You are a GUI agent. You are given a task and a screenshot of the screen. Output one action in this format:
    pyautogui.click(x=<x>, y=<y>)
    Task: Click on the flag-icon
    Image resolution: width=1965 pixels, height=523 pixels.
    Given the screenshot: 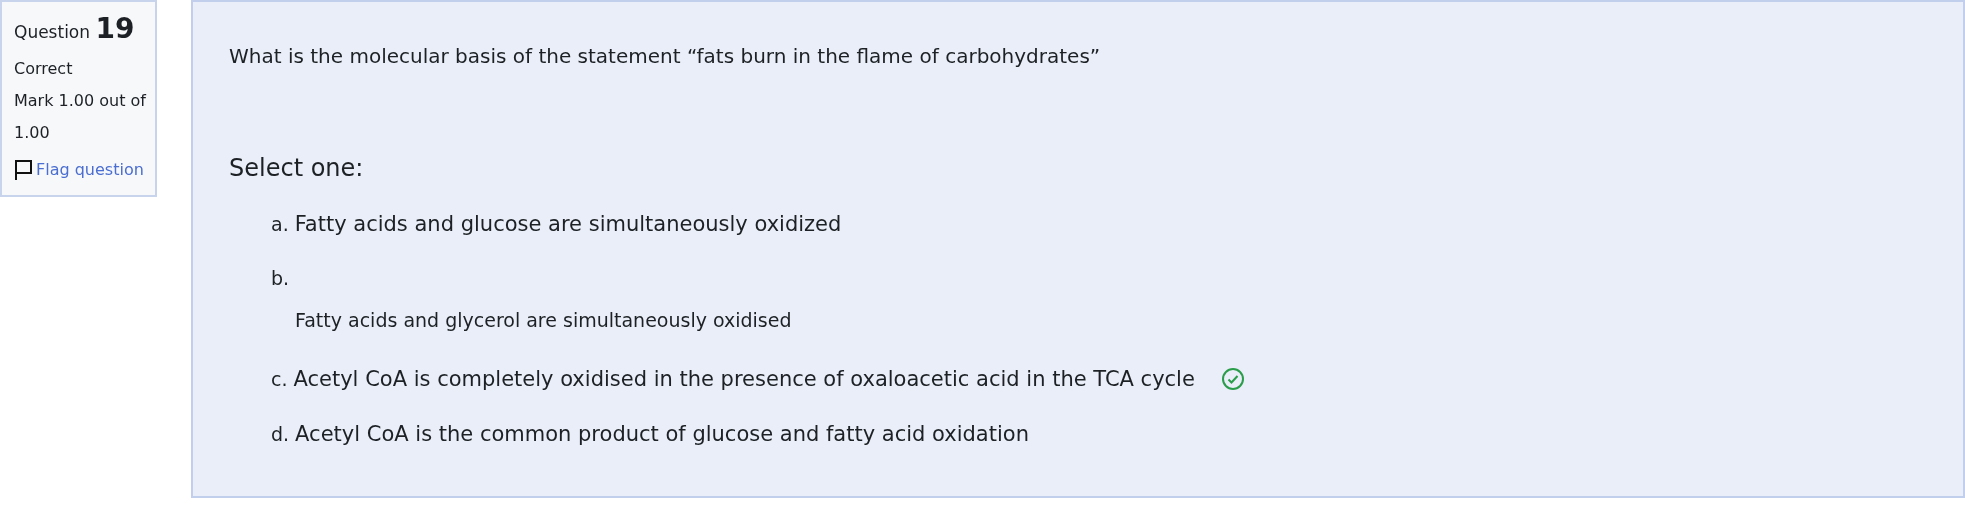 What is the action you would take?
    pyautogui.click(x=24, y=170)
    